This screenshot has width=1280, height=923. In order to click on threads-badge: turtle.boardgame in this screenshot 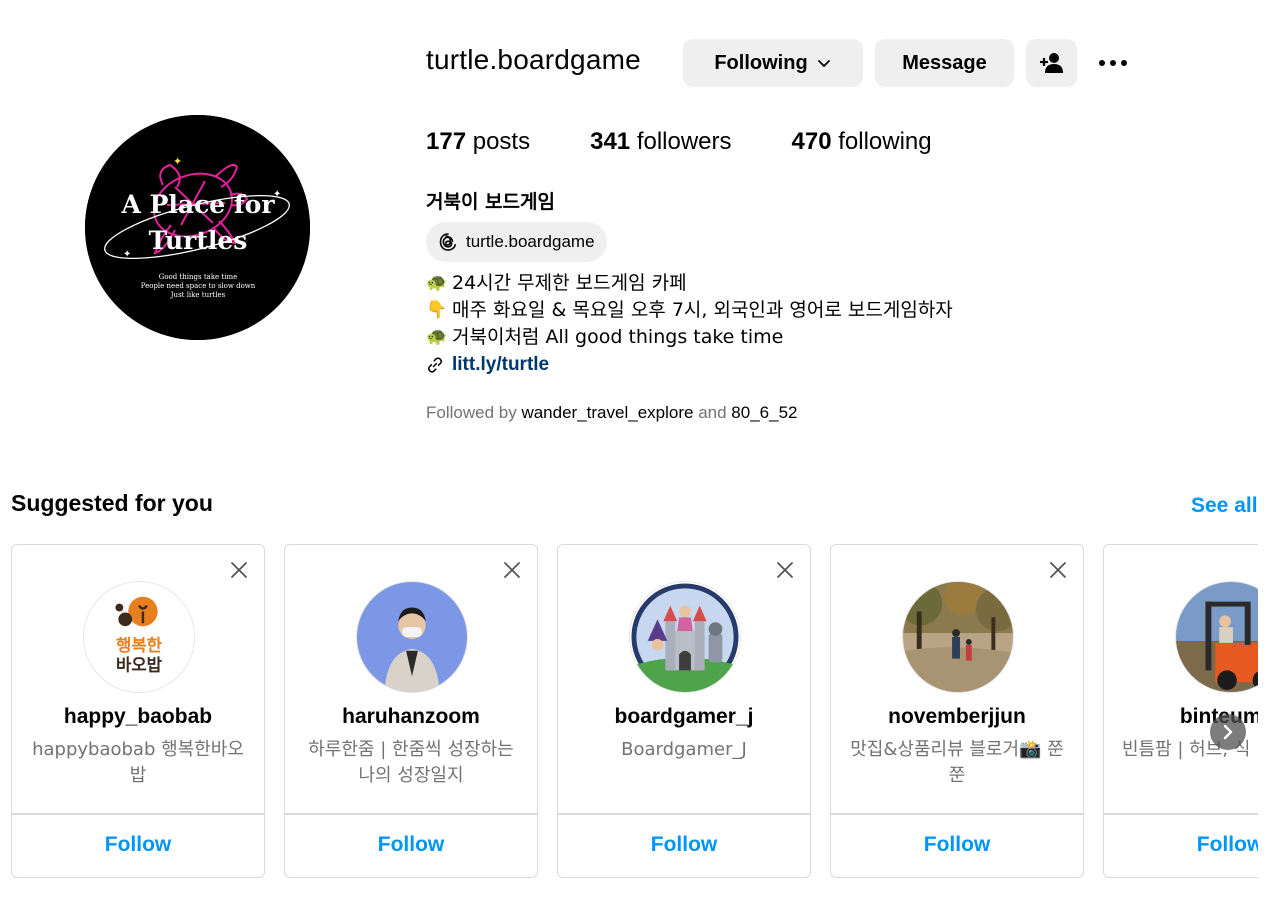, I will do `click(516, 242)`.